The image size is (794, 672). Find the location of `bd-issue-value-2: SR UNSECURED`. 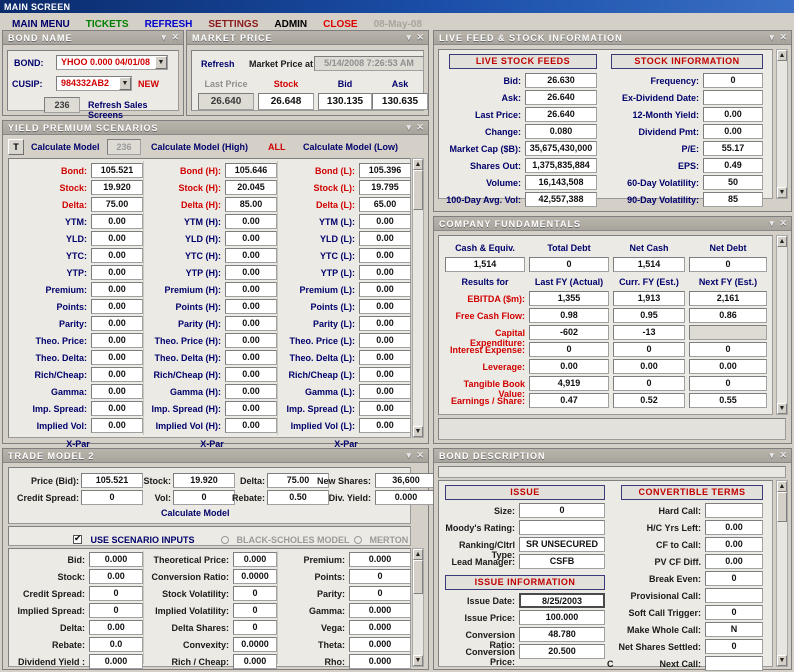

bd-issue-value-2: SR UNSECURED is located at coordinates (562, 544).